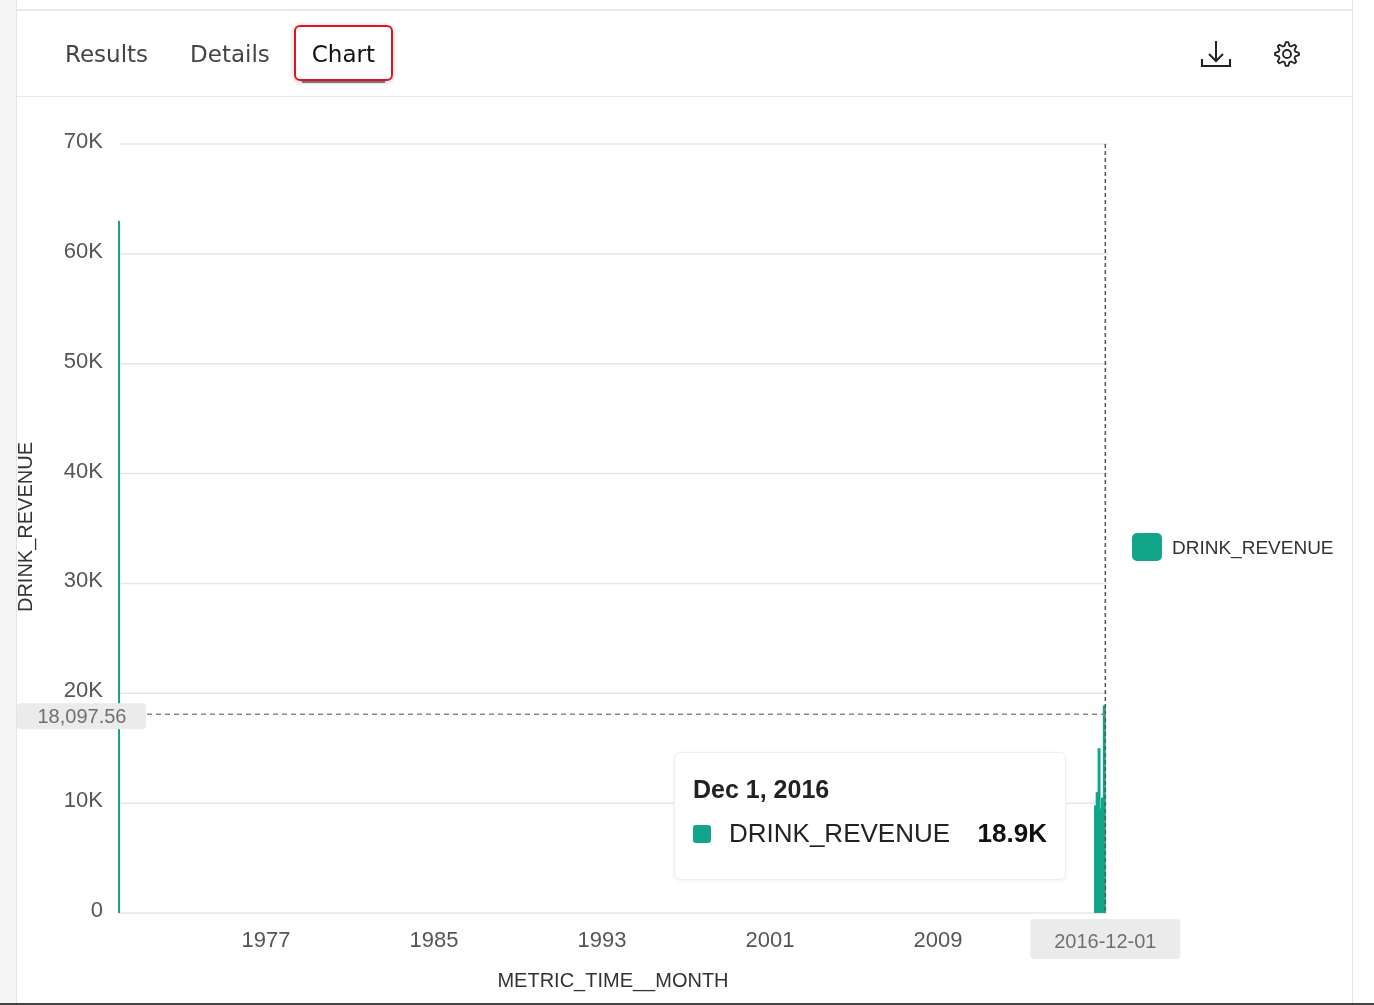 The image size is (1374, 1005). I want to click on y-tick-label: 40K, so click(83, 470).